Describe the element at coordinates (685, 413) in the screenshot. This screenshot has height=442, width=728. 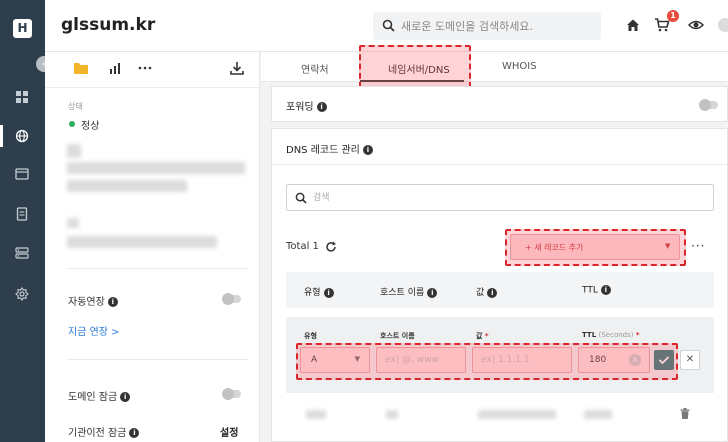
I see `trash-icon` at that location.